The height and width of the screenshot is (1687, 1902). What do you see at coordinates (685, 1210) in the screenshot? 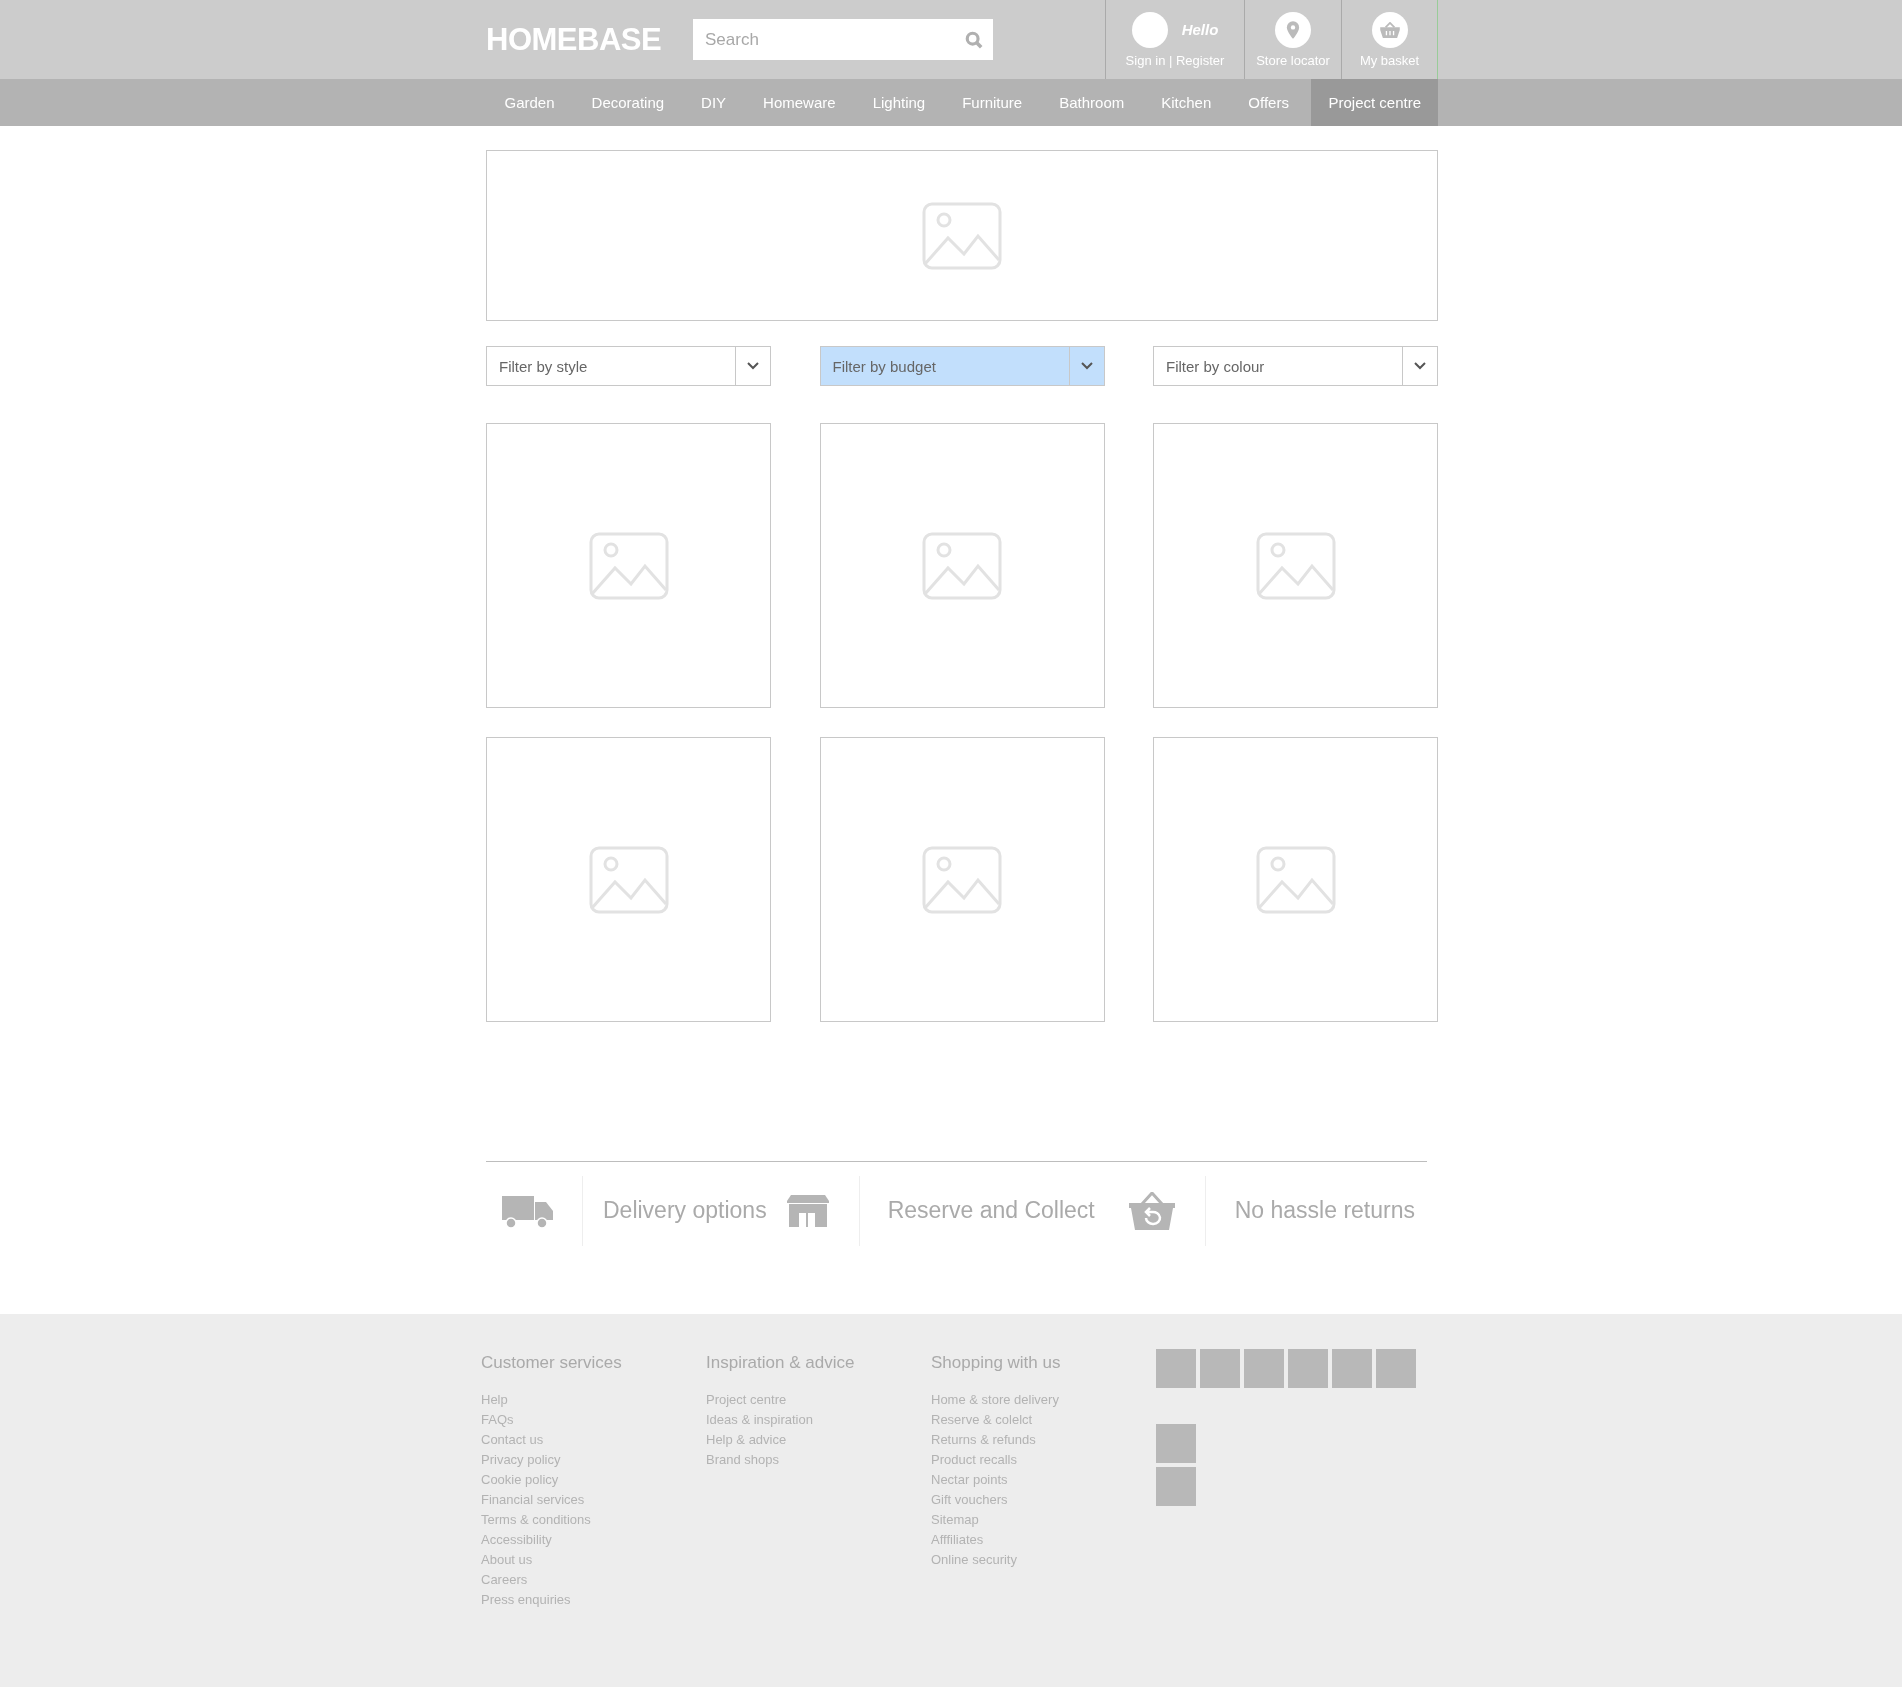
I see `service-label: Delivery options` at bounding box center [685, 1210].